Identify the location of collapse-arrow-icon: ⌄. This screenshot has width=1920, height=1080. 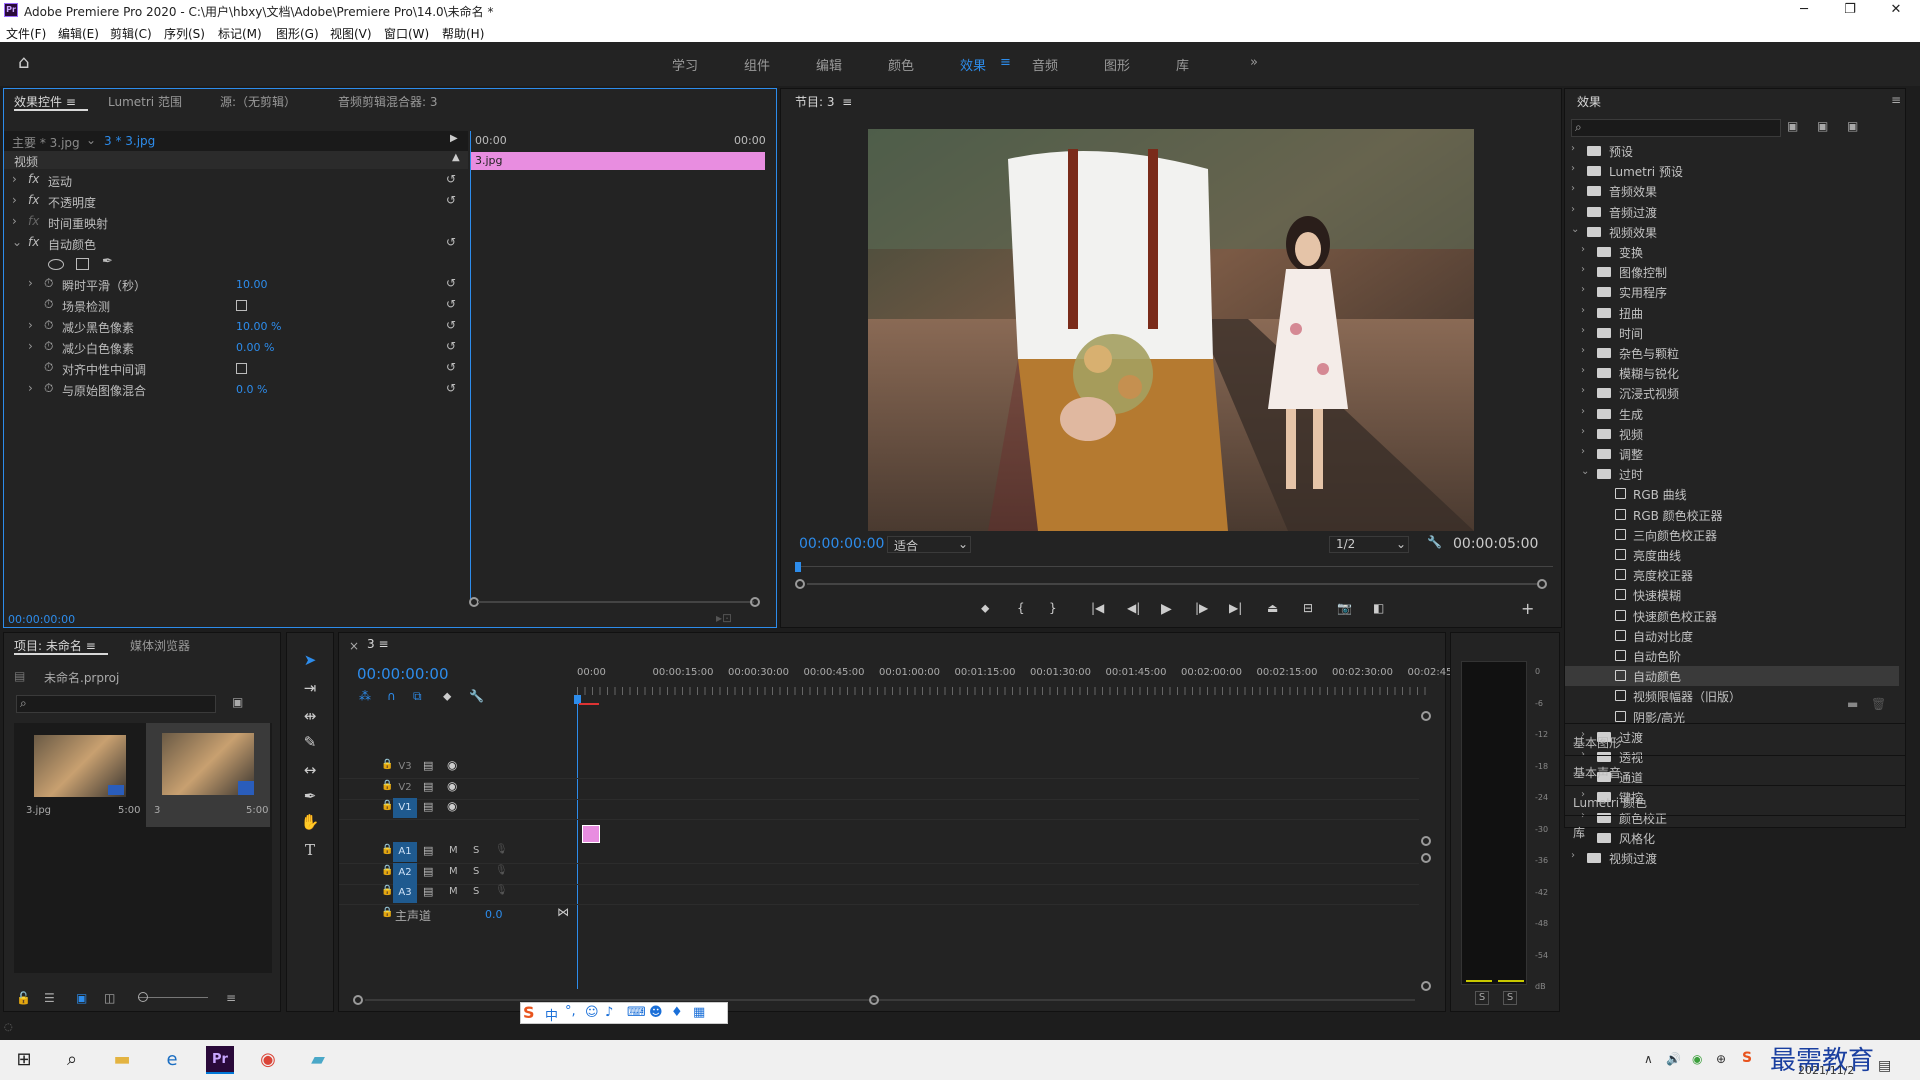
(1585, 471).